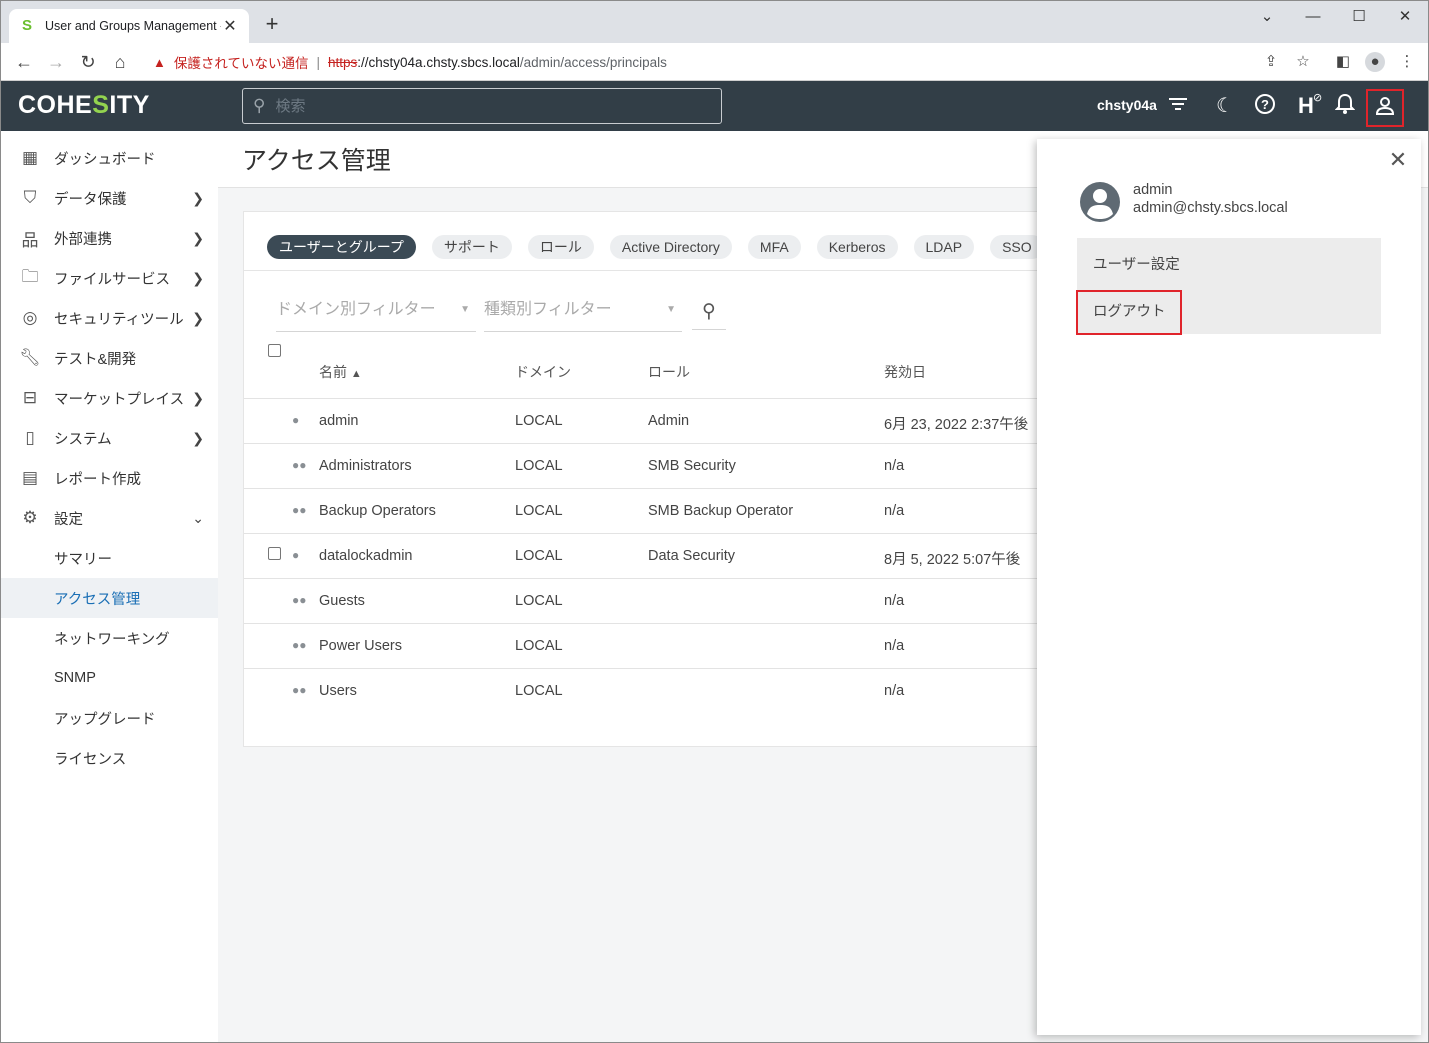 The image size is (1429, 1043). I want to click on column-header-domain: ドメイン, so click(543, 372).